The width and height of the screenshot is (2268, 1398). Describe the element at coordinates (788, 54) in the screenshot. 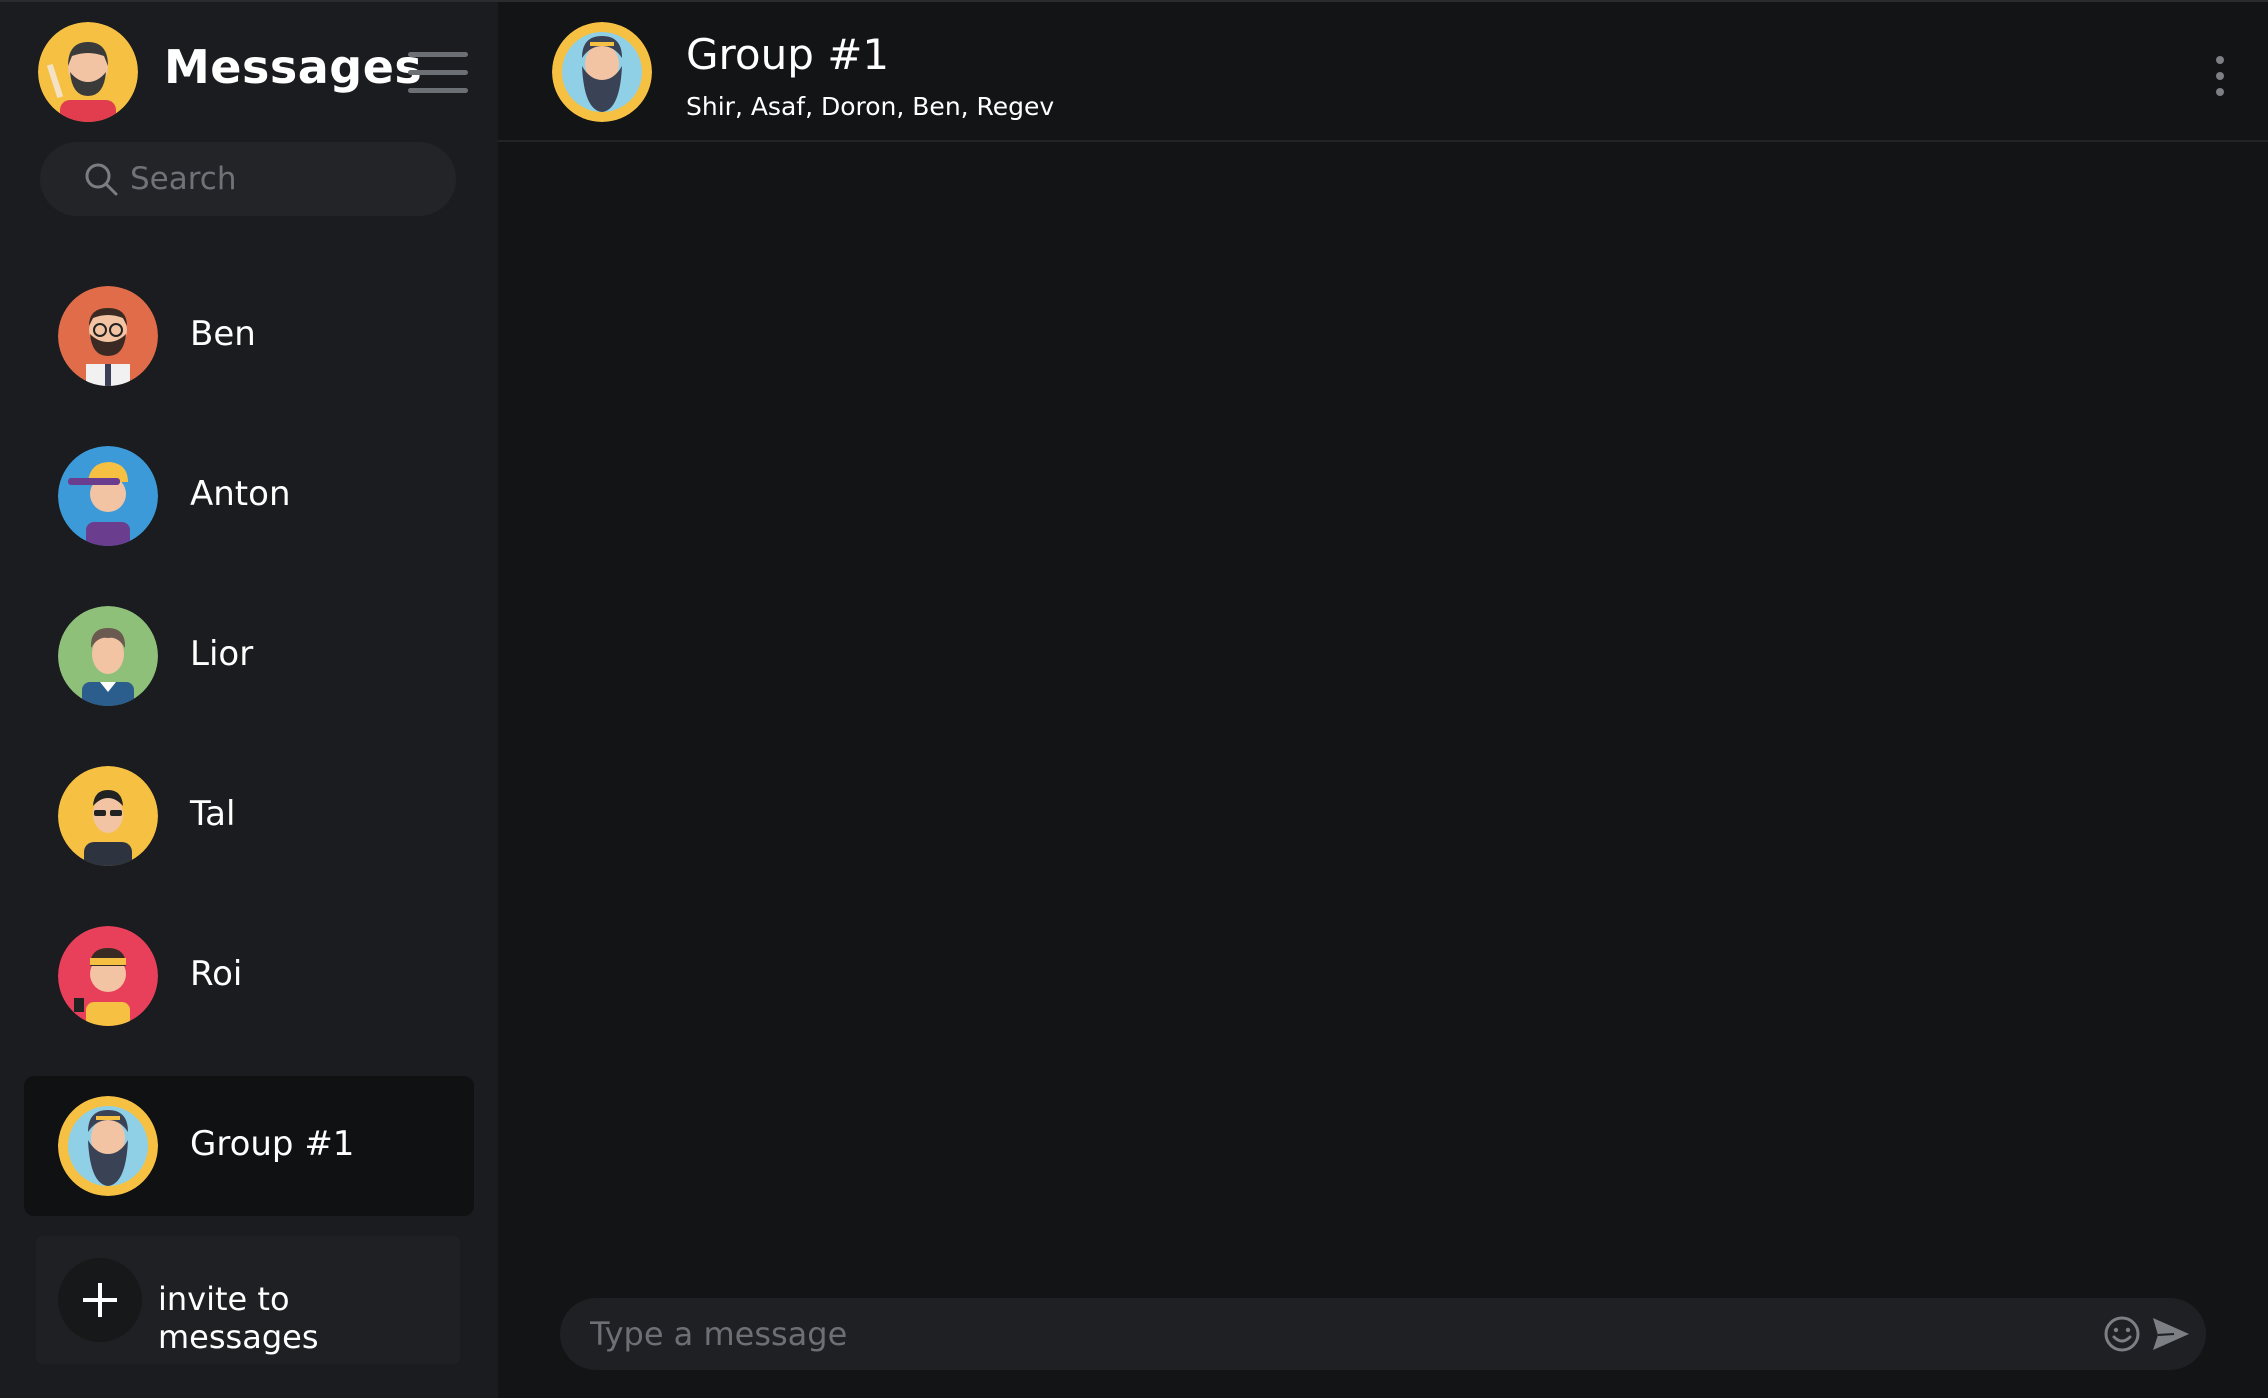

I see `chat-title: Group #1` at that location.